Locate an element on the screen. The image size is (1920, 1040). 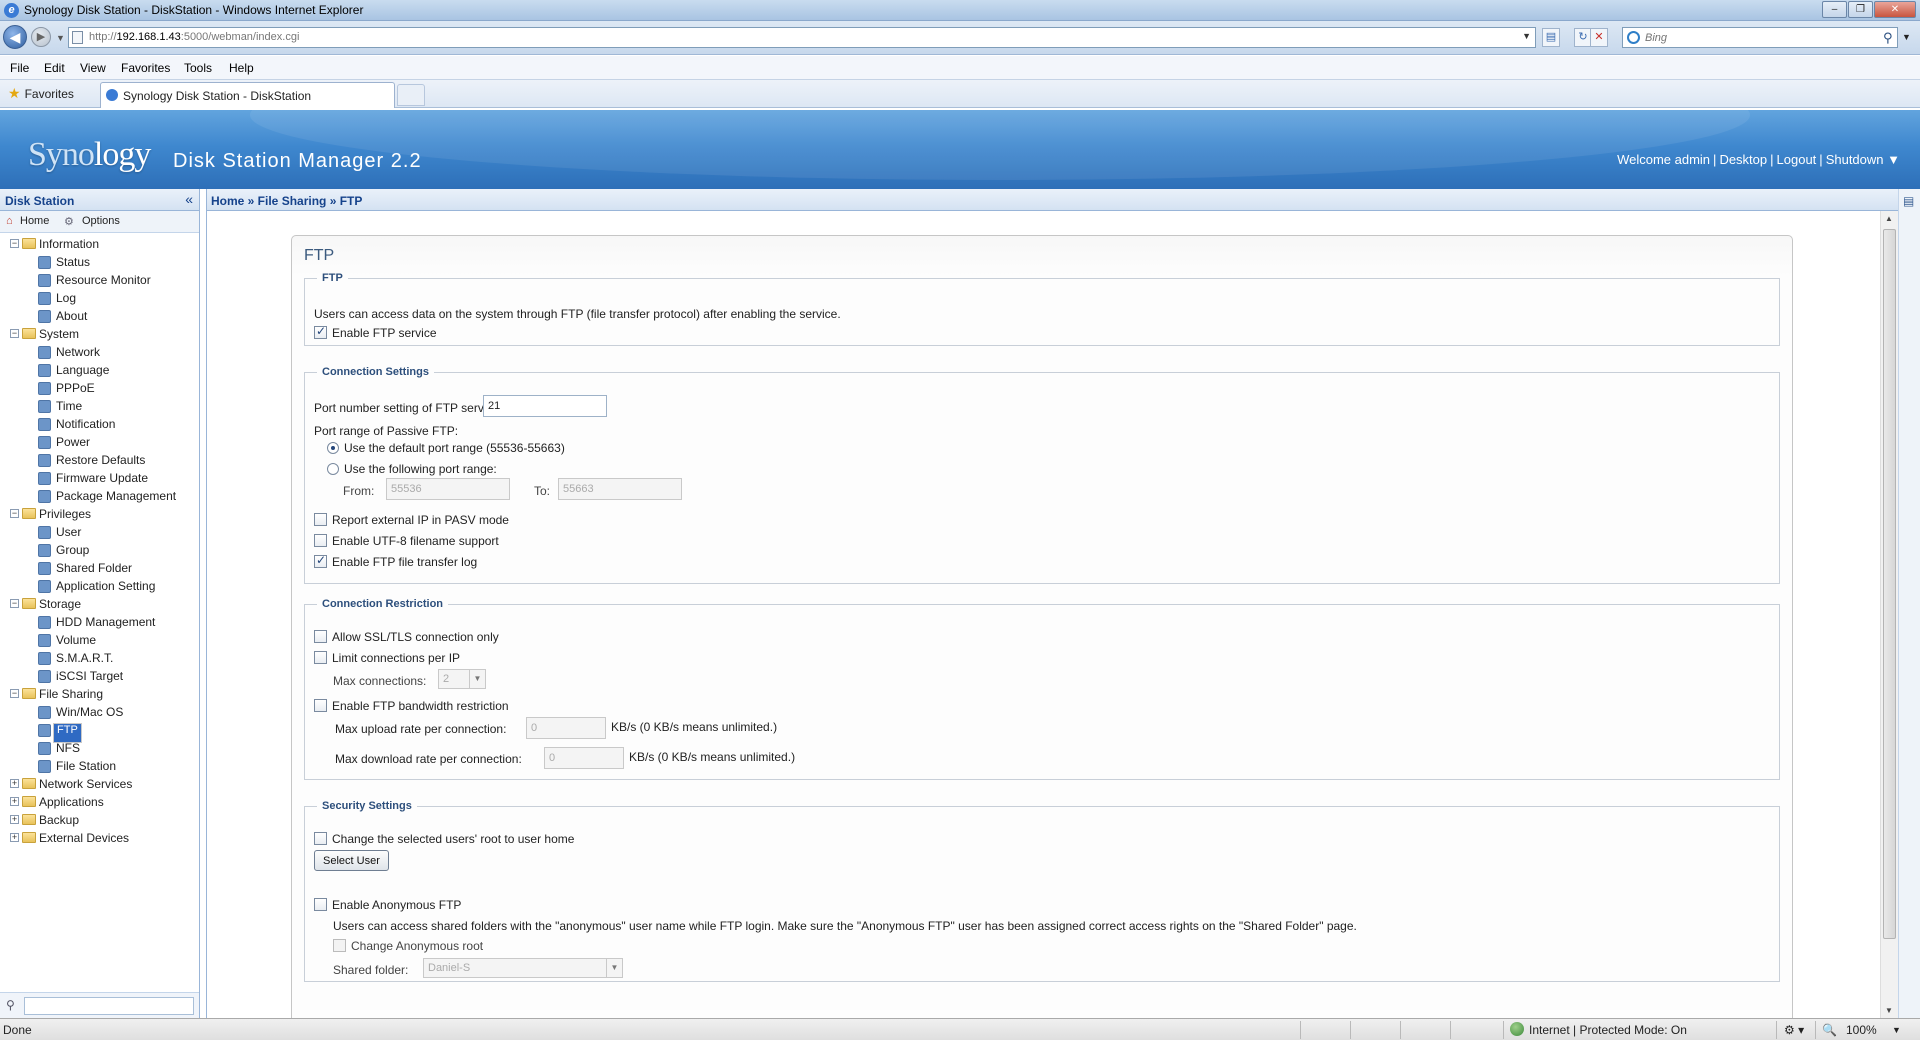
max-connections-select: 2 ▼ is located at coordinates (462, 679).